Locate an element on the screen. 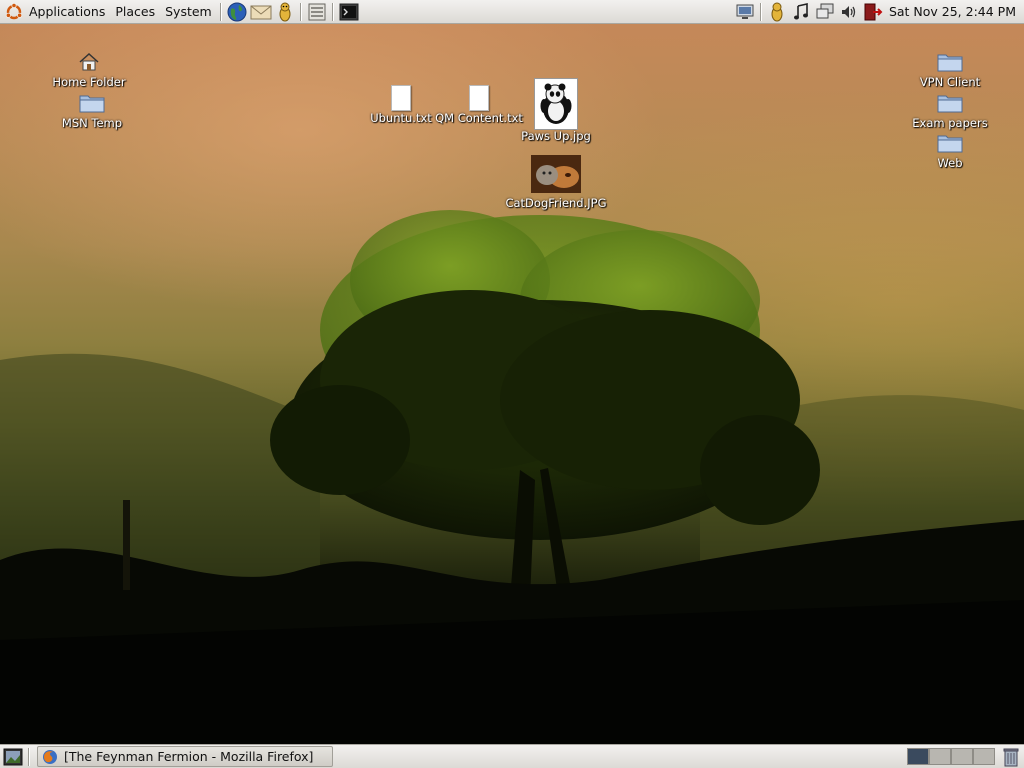  web-browser-icon is located at coordinates (237, 12).